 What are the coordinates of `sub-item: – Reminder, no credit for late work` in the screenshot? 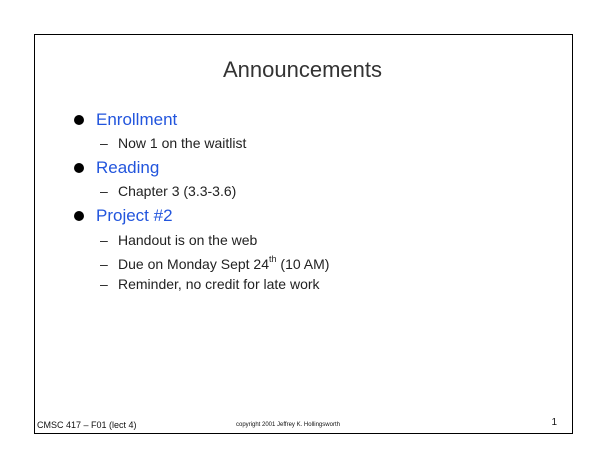 It's located at (210, 284).